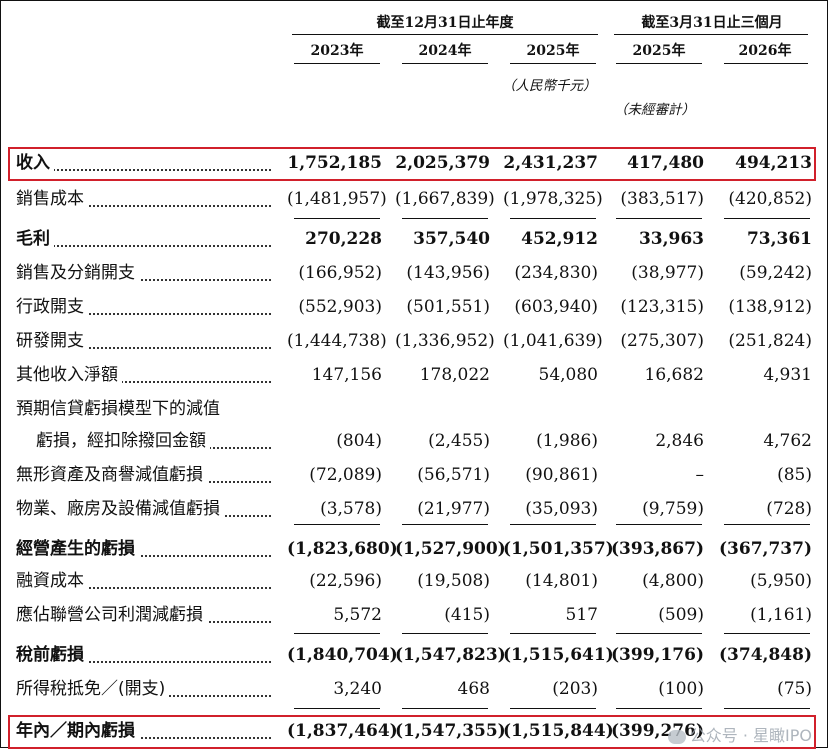 The height and width of the screenshot is (750, 830). Describe the element at coordinates (662, 199) in the screenshot. I see `table-cell: (383,517)` at that location.